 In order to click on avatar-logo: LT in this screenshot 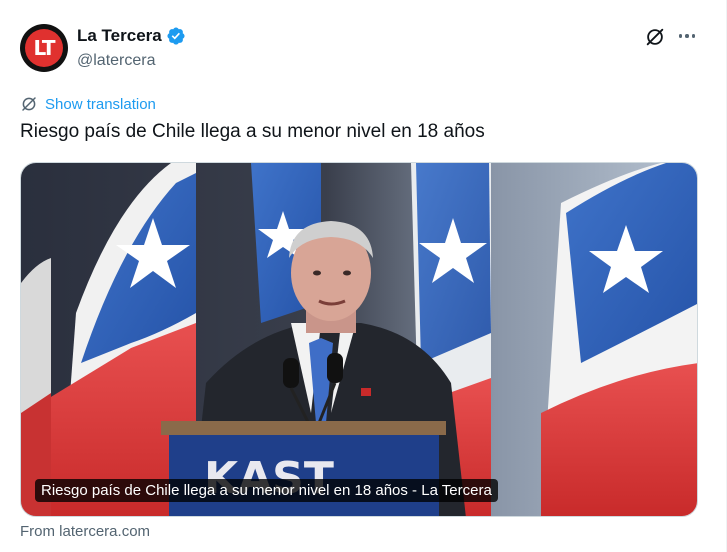, I will do `click(44, 48)`.